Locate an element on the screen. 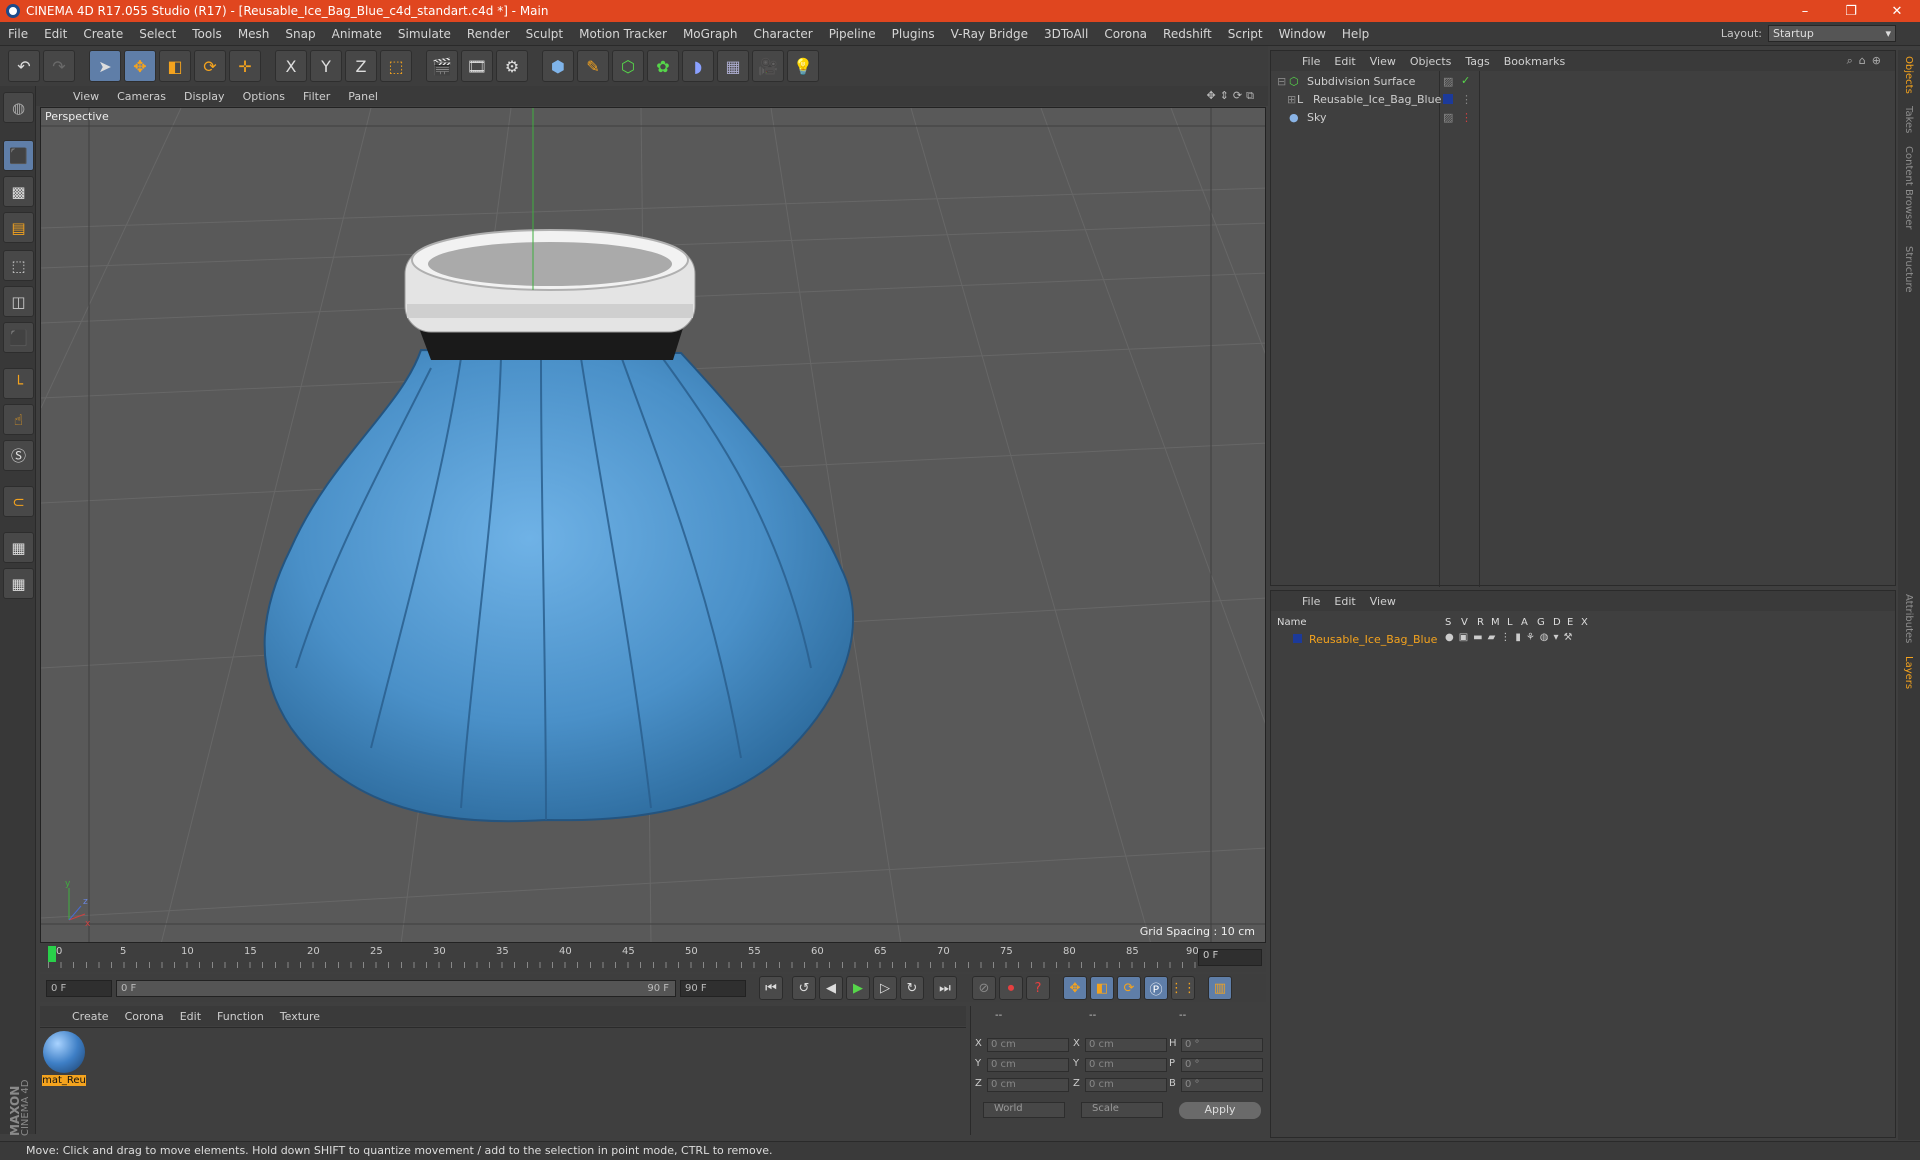  cloner-icon: ✿ is located at coordinates (663, 66).